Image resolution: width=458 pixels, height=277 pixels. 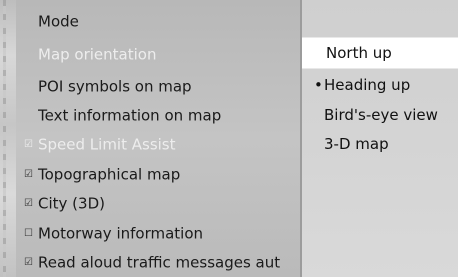 What do you see at coordinates (71, 203) in the screenshot?
I see `menu-item-label: City (3D)` at bounding box center [71, 203].